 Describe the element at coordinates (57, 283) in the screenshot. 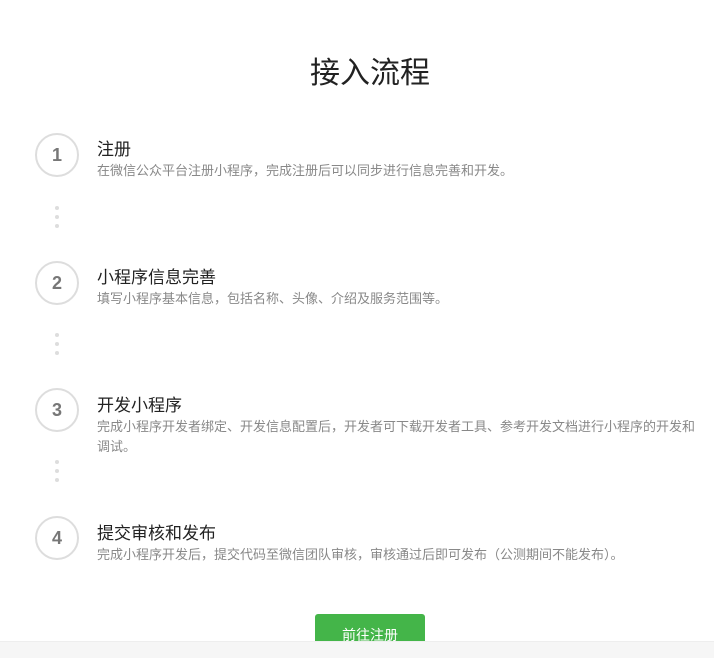

I see `step-number-badge: 2` at that location.